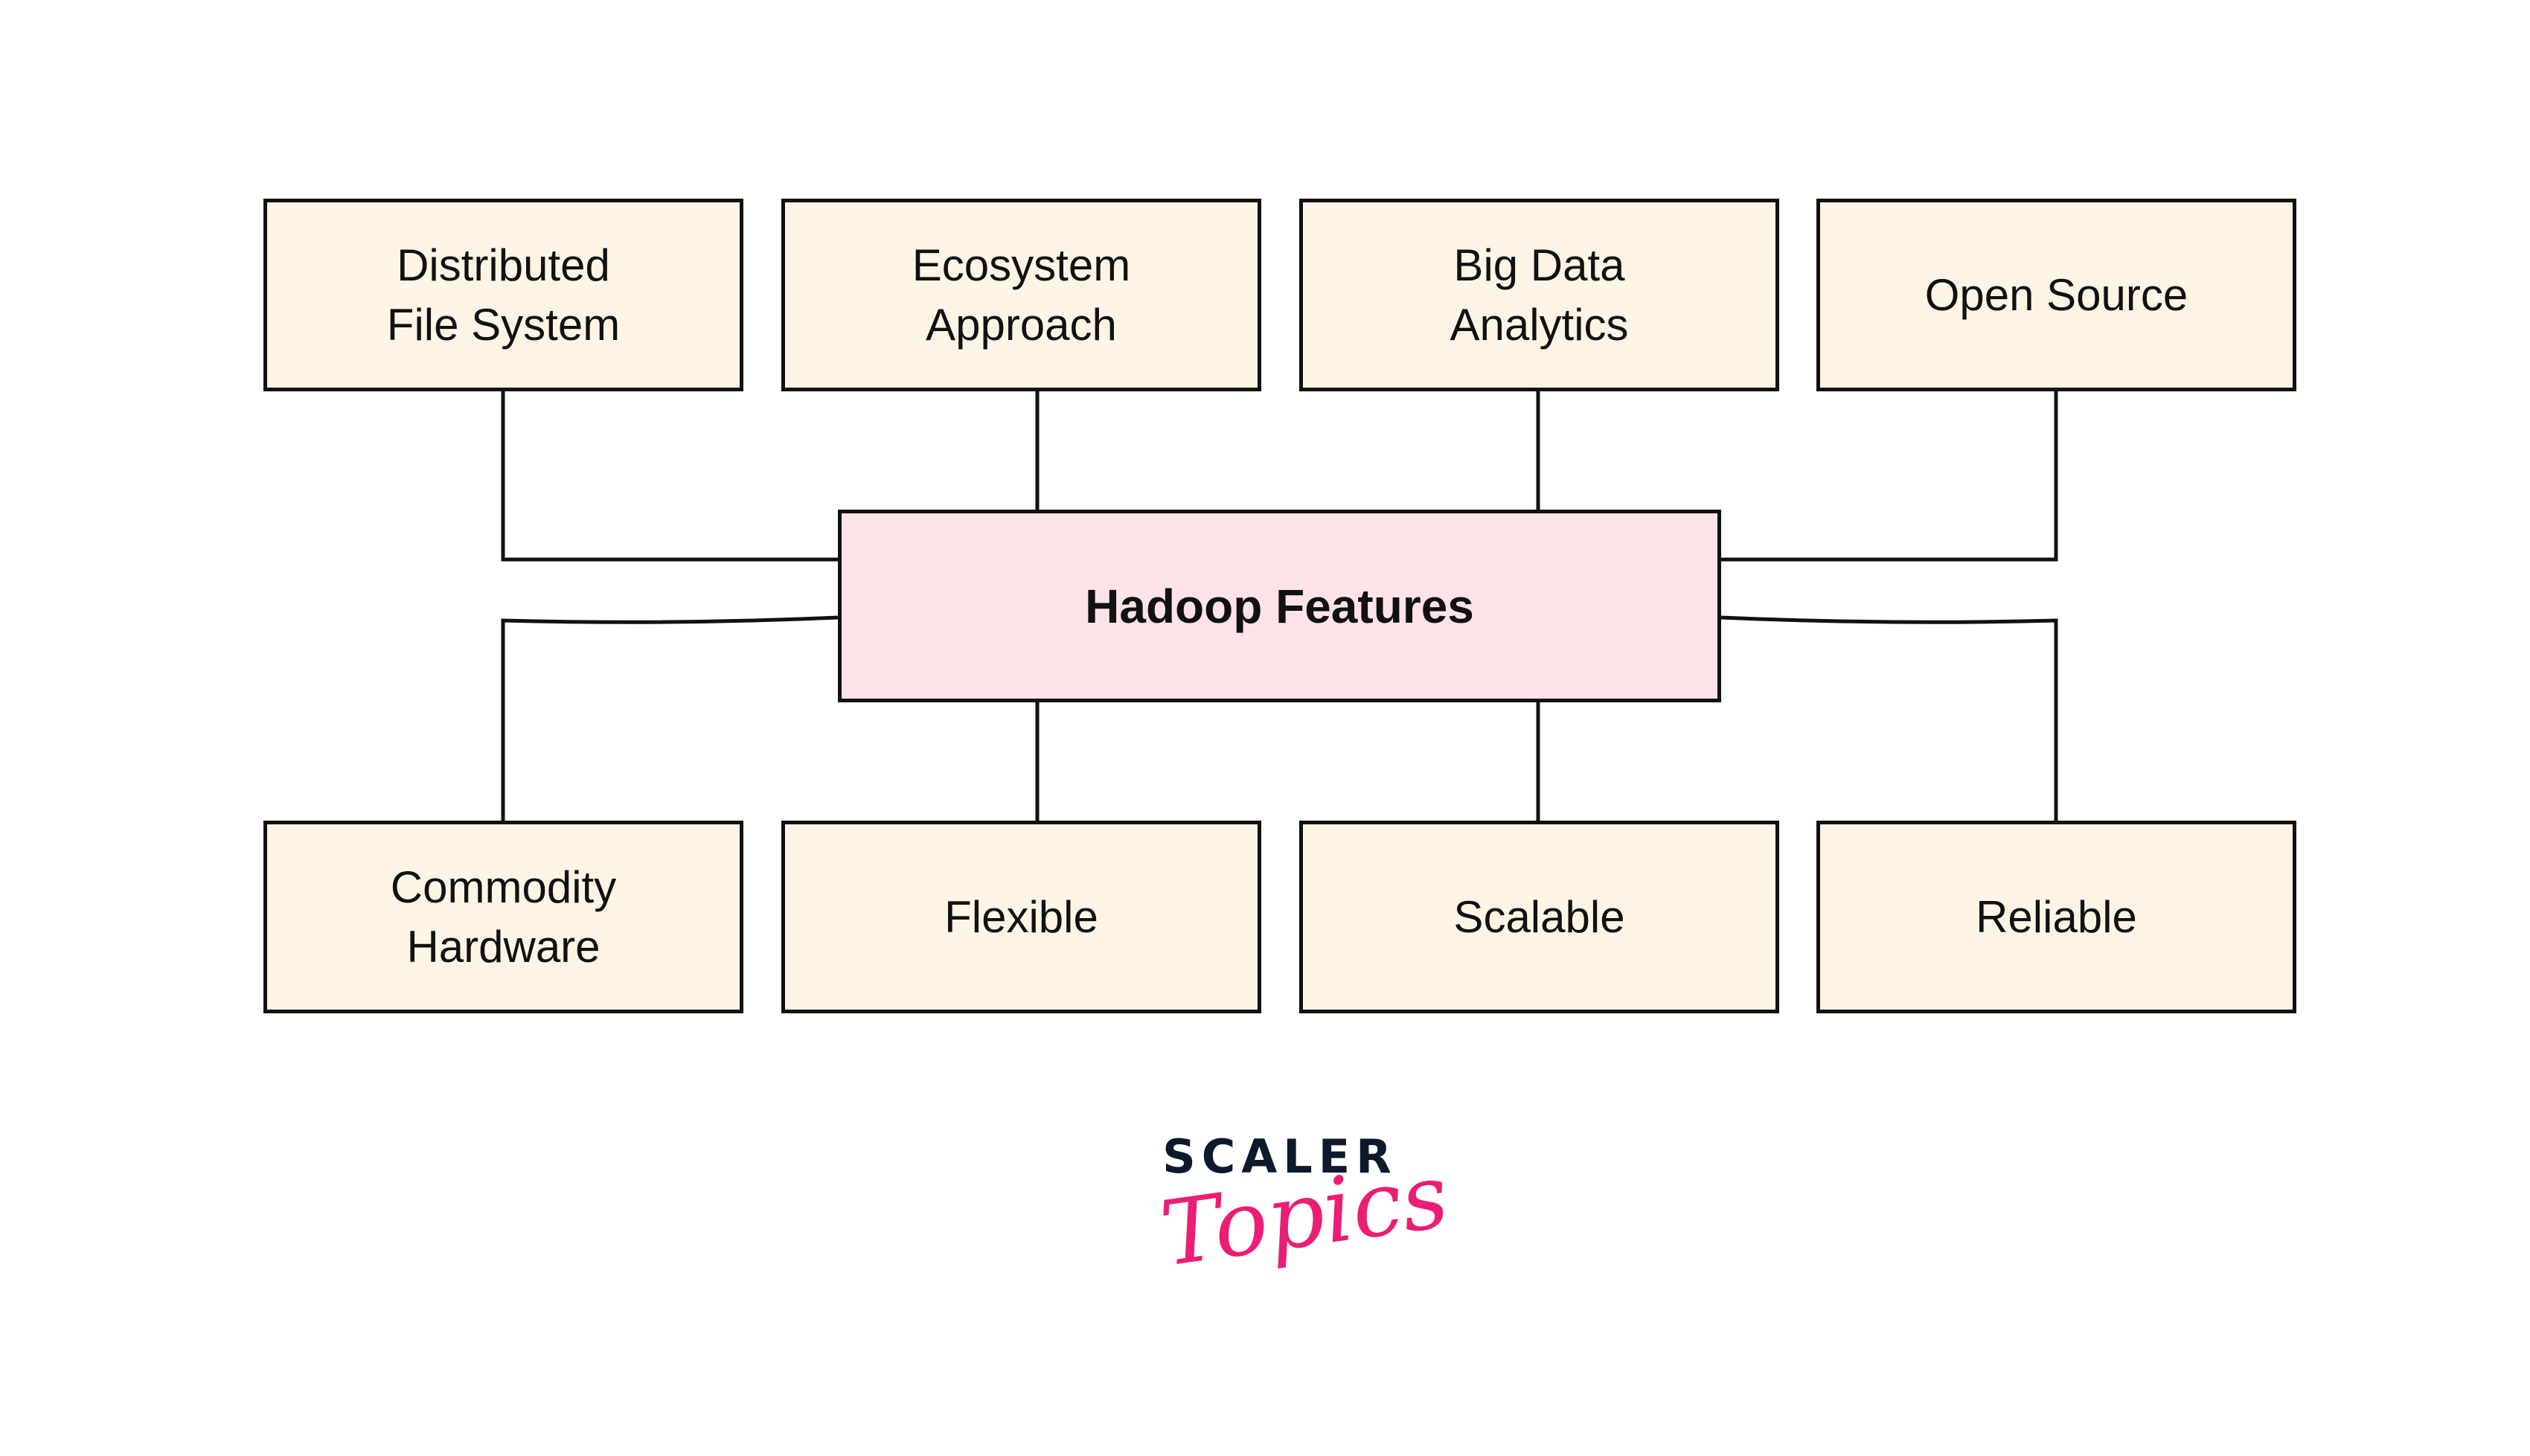 The width and height of the screenshot is (2530, 1456). What do you see at coordinates (1889, 718) in the screenshot?
I see `connector-reliable` at bounding box center [1889, 718].